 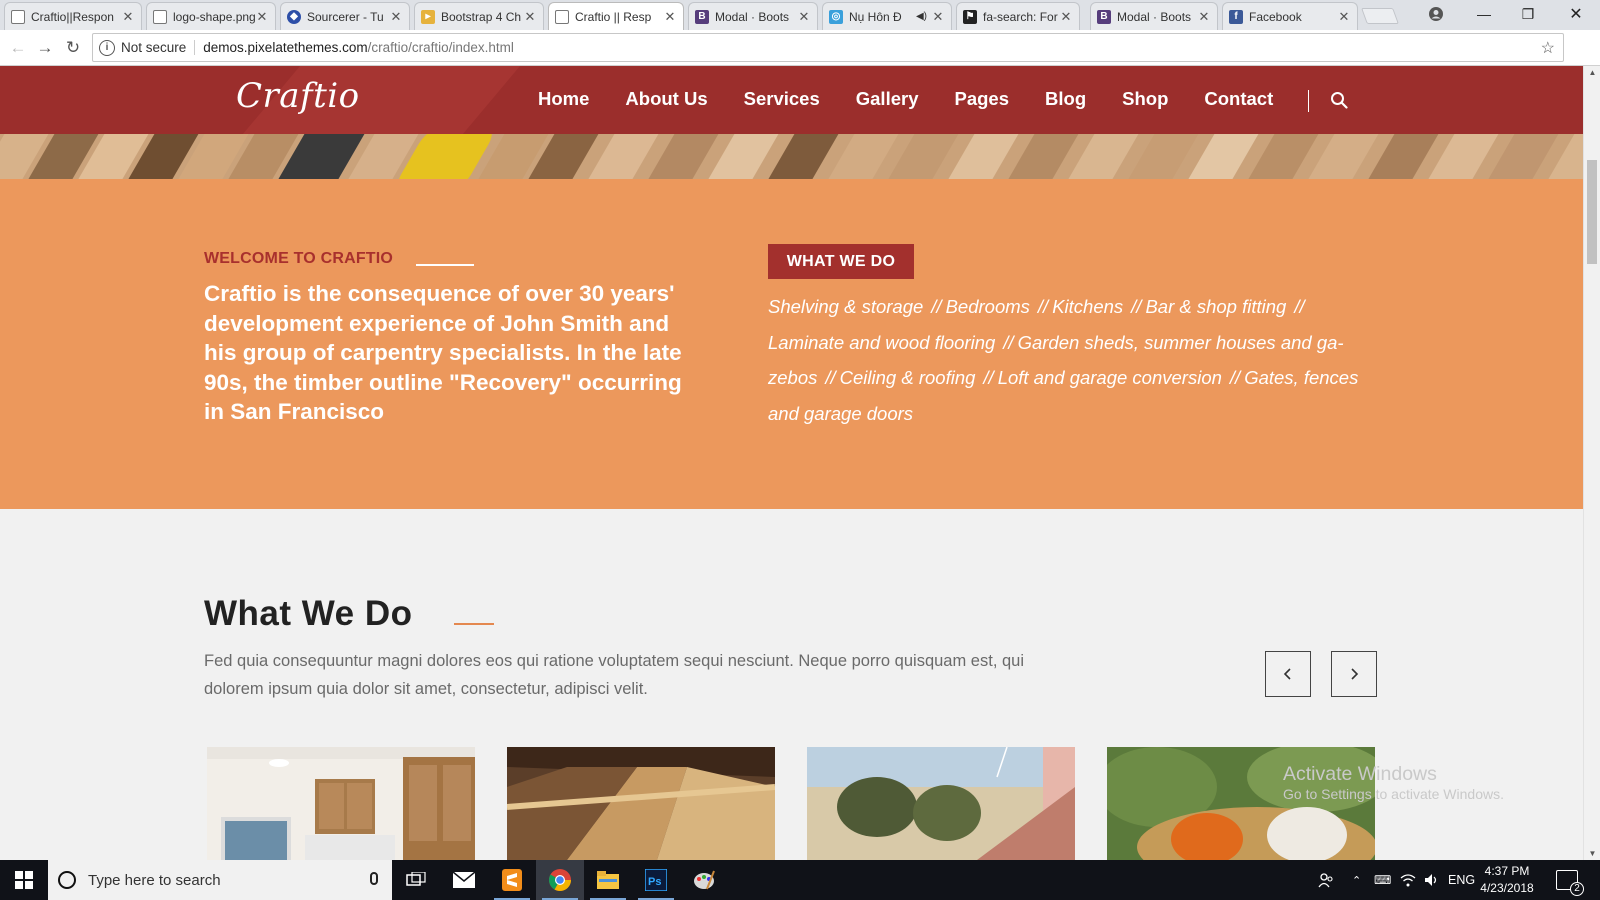 I want to click on service-card-ceiling, so click(x=641, y=803).